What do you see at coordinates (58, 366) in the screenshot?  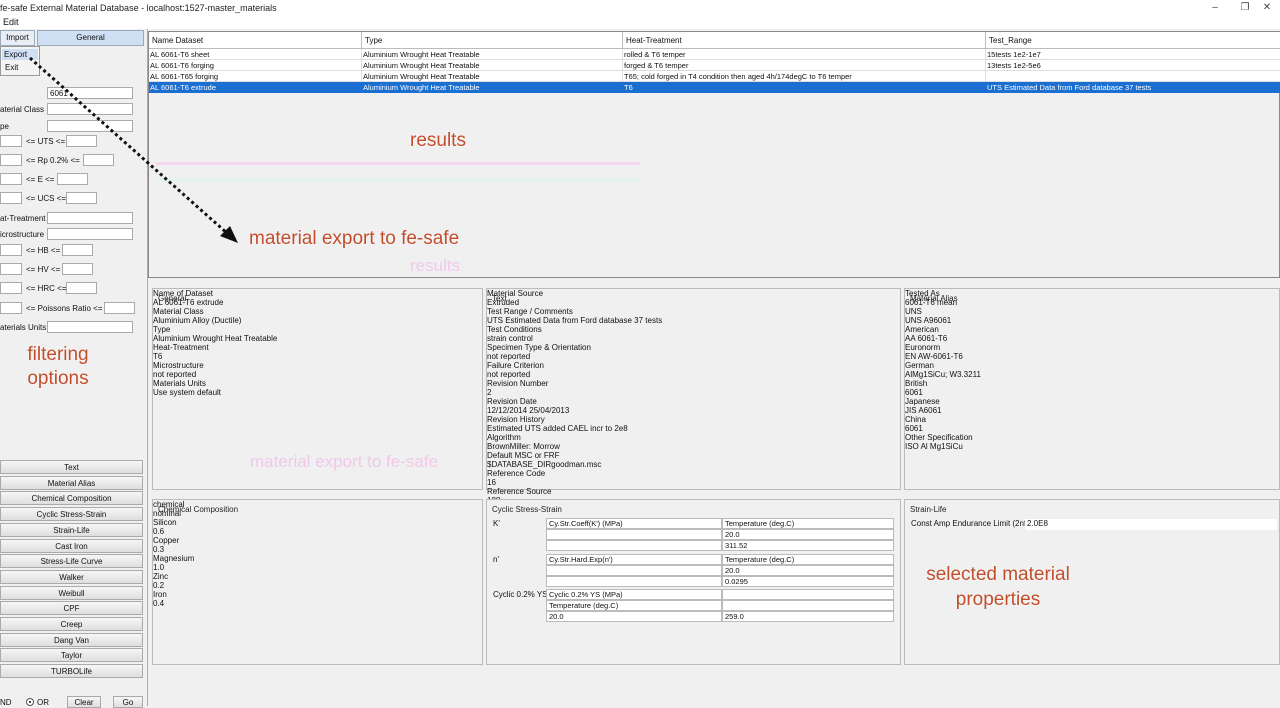 I see `annotation-filtering: filtering options` at bounding box center [58, 366].